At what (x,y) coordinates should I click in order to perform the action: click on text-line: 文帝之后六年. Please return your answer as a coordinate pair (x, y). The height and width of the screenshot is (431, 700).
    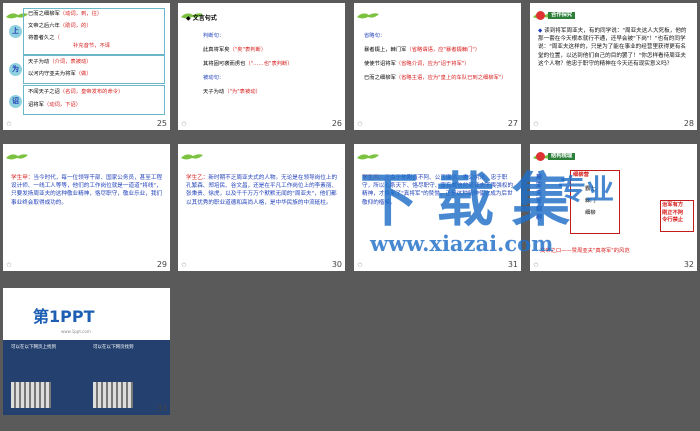
    Looking at the image, I should click on (44, 26).